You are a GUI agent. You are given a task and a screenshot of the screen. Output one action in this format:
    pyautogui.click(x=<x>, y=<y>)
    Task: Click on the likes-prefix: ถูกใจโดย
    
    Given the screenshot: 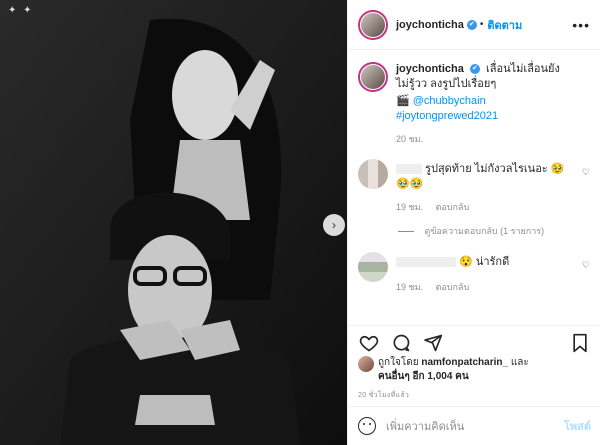 What is the action you would take?
    pyautogui.click(x=398, y=362)
    